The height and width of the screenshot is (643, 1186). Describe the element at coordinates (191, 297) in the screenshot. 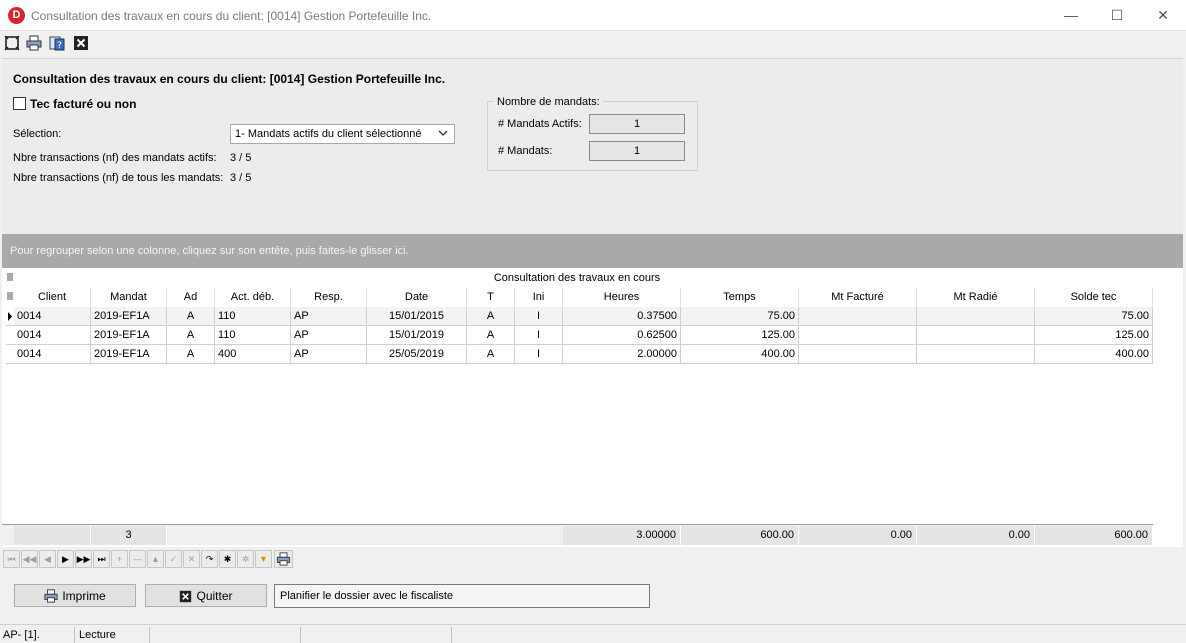

I see `column-header-ad: Ad` at that location.